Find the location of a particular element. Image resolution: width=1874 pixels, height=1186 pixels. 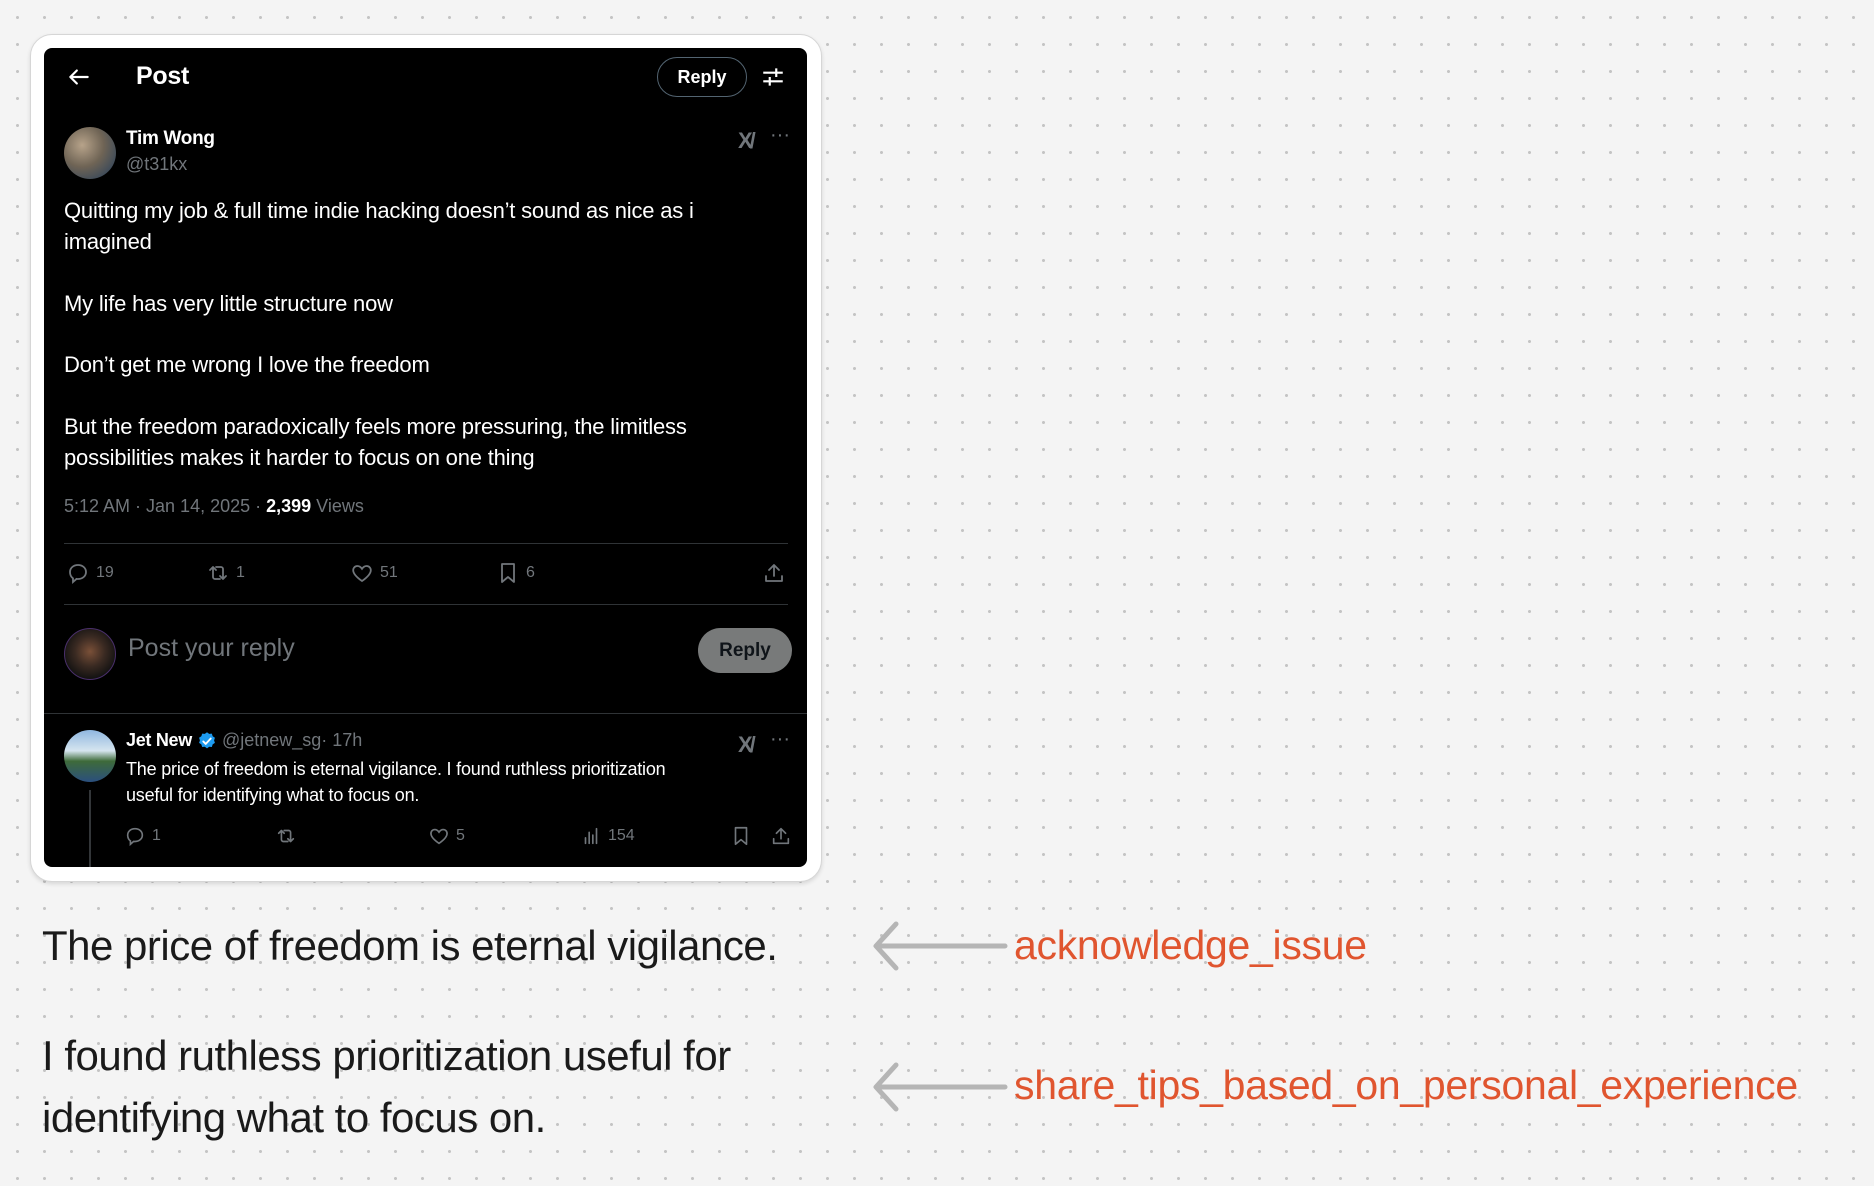

back-arrow-icon is located at coordinates (79, 77).